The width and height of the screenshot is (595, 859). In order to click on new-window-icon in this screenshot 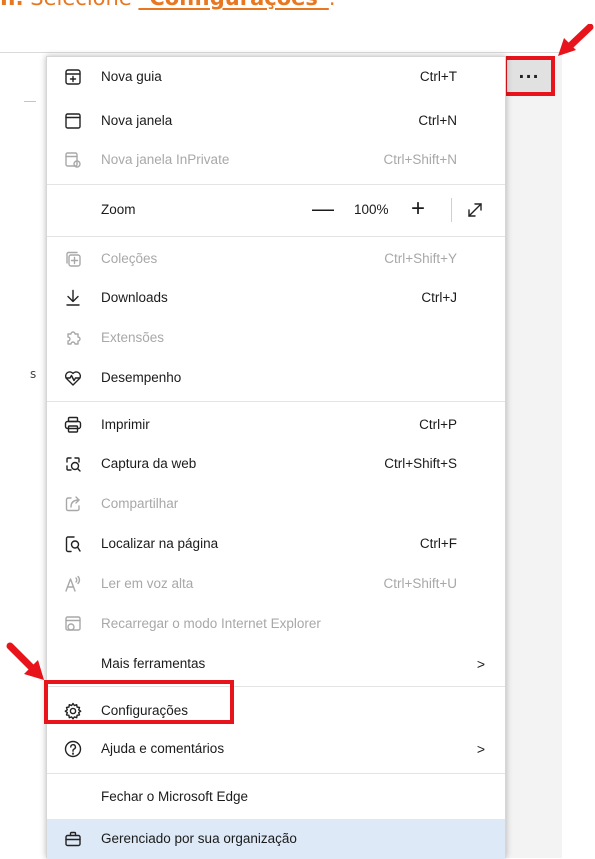, I will do `click(73, 121)`.